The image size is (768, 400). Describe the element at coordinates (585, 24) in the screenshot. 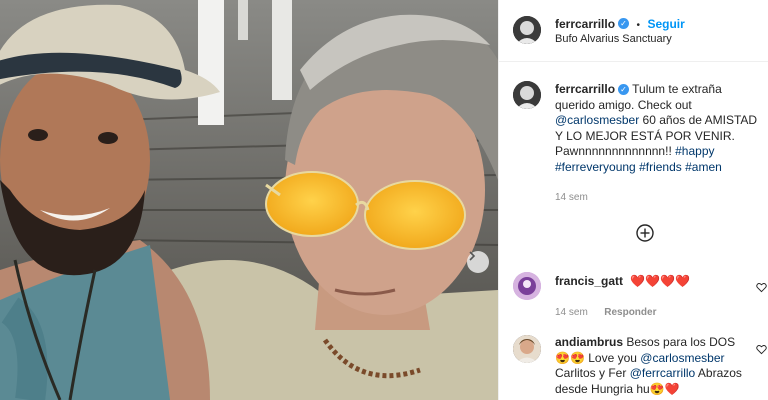

I see `author-username: ferrcarrillo` at that location.